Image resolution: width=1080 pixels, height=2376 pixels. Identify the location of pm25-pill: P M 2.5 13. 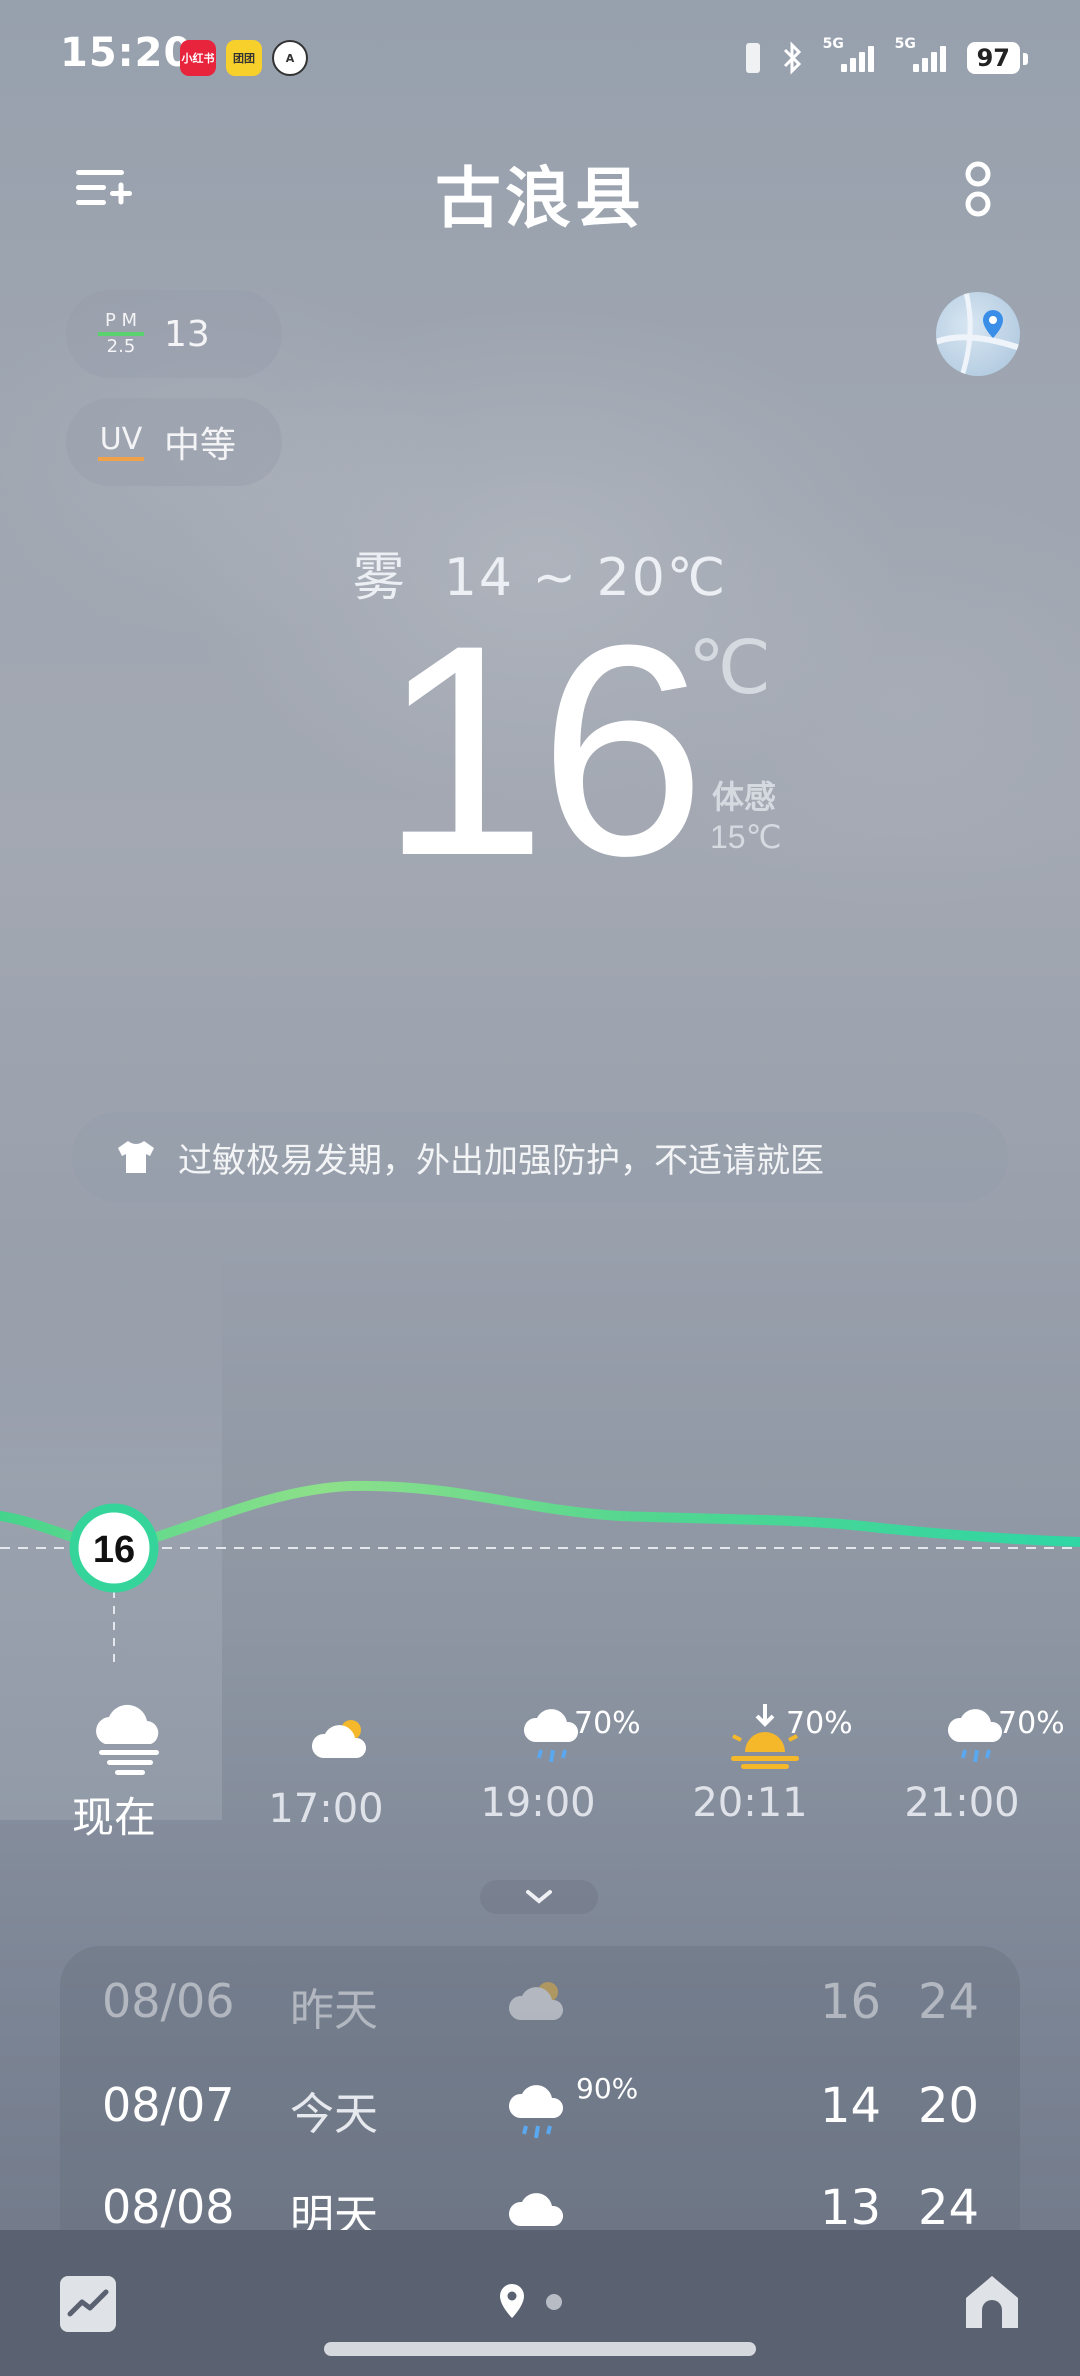
(174, 334).